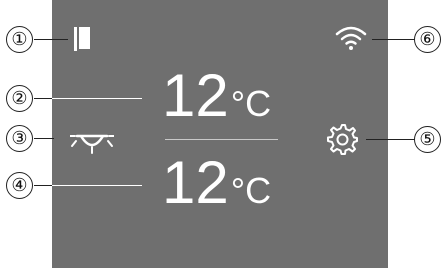  Describe the element at coordinates (195, 182) in the screenshot. I see `freezer-temperature-value: 12` at that location.